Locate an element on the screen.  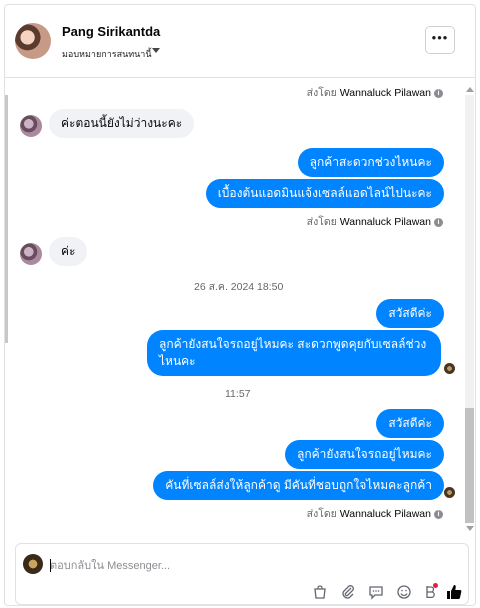
reply-input is located at coordinates (200, 566).